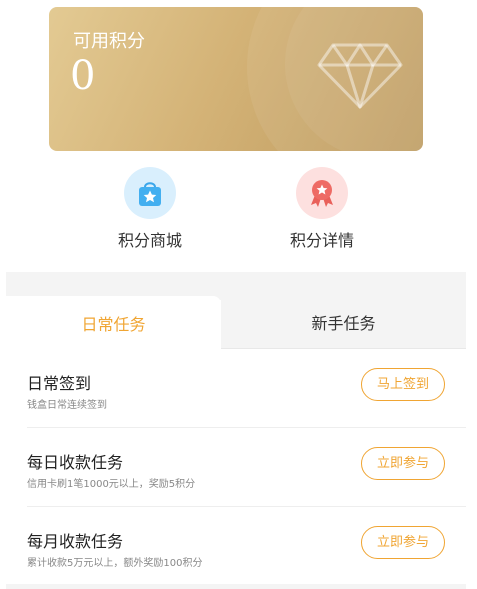 The image size is (477, 589). I want to click on shortcut-label: 积分商城, so click(149, 240).